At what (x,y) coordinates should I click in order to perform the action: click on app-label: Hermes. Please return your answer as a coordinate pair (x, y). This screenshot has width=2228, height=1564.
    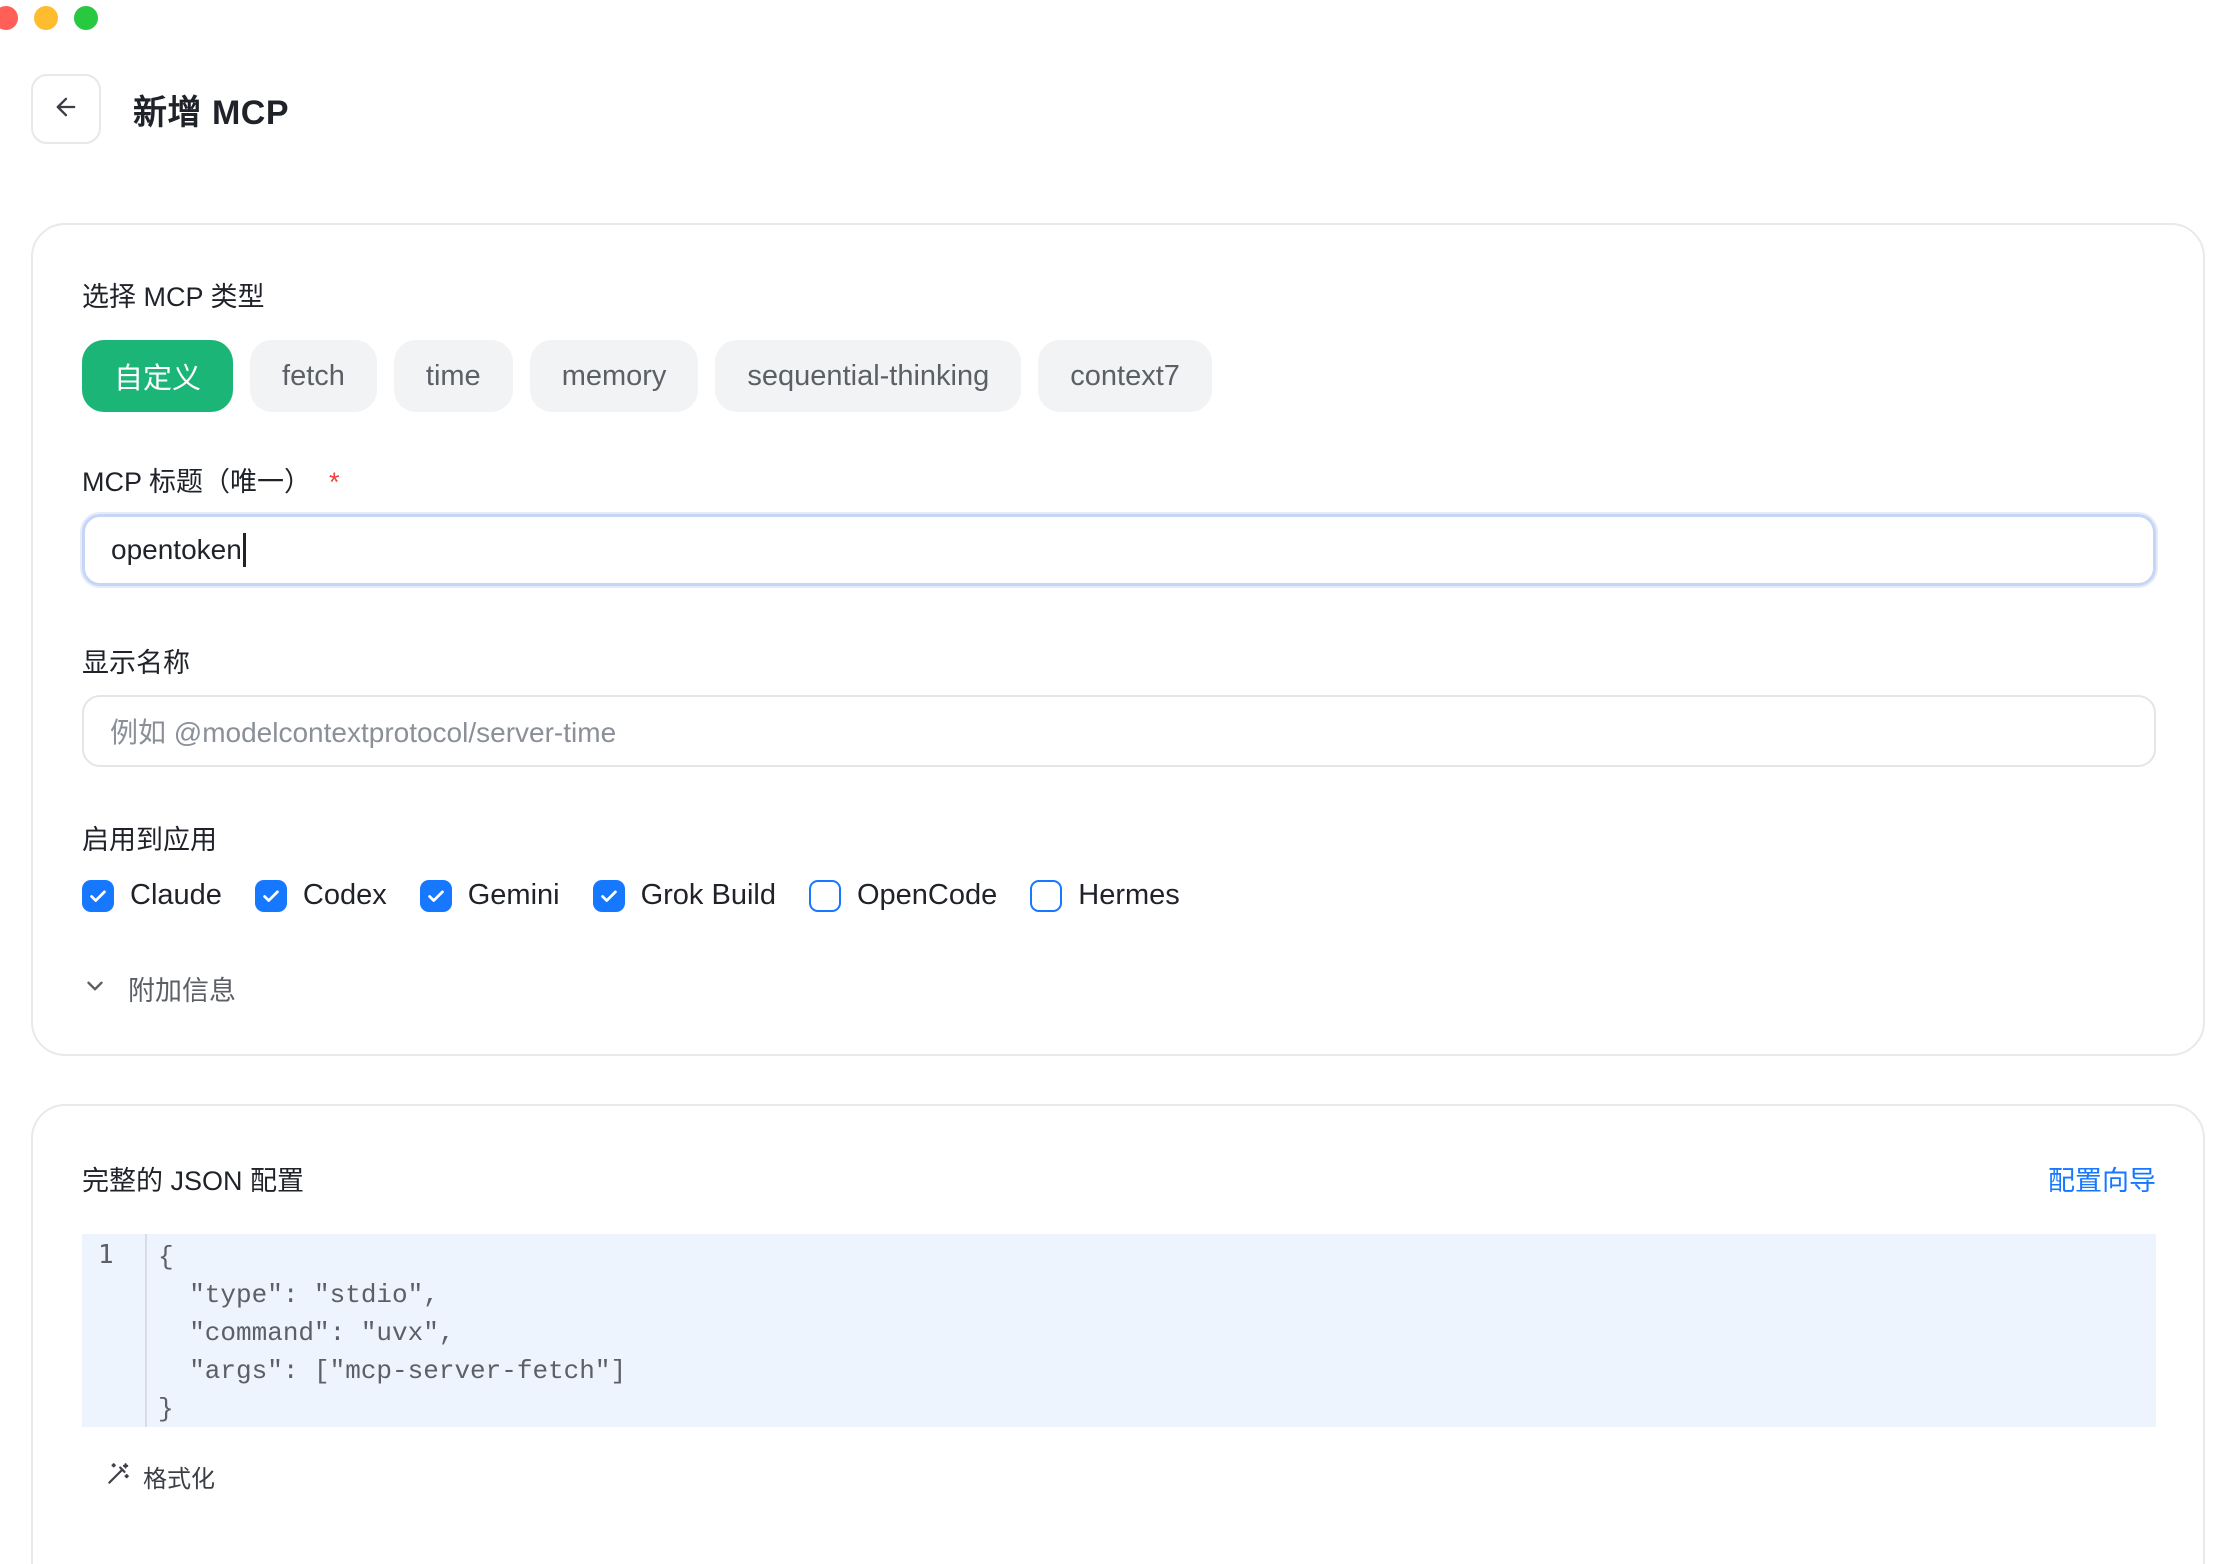
    Looking at the image, I should click on (1129, 895).